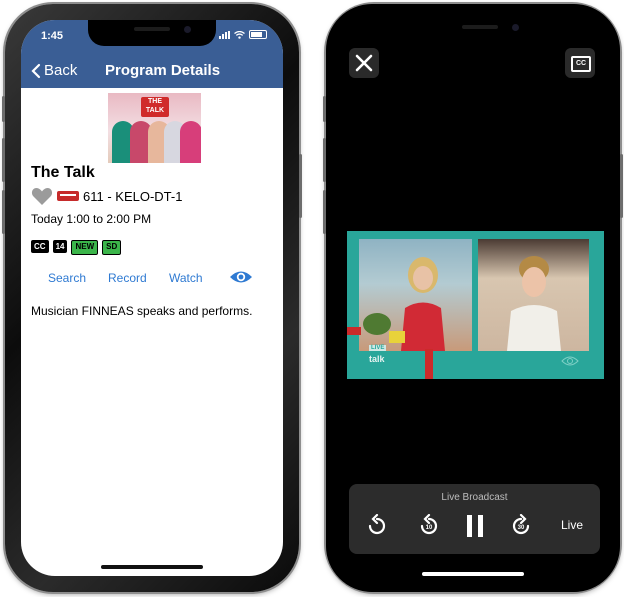 The image size is (624, 597). Describe the element at coordinates (155, 107) in the screenshot. I see `show-logo: THE TALK` at that location.